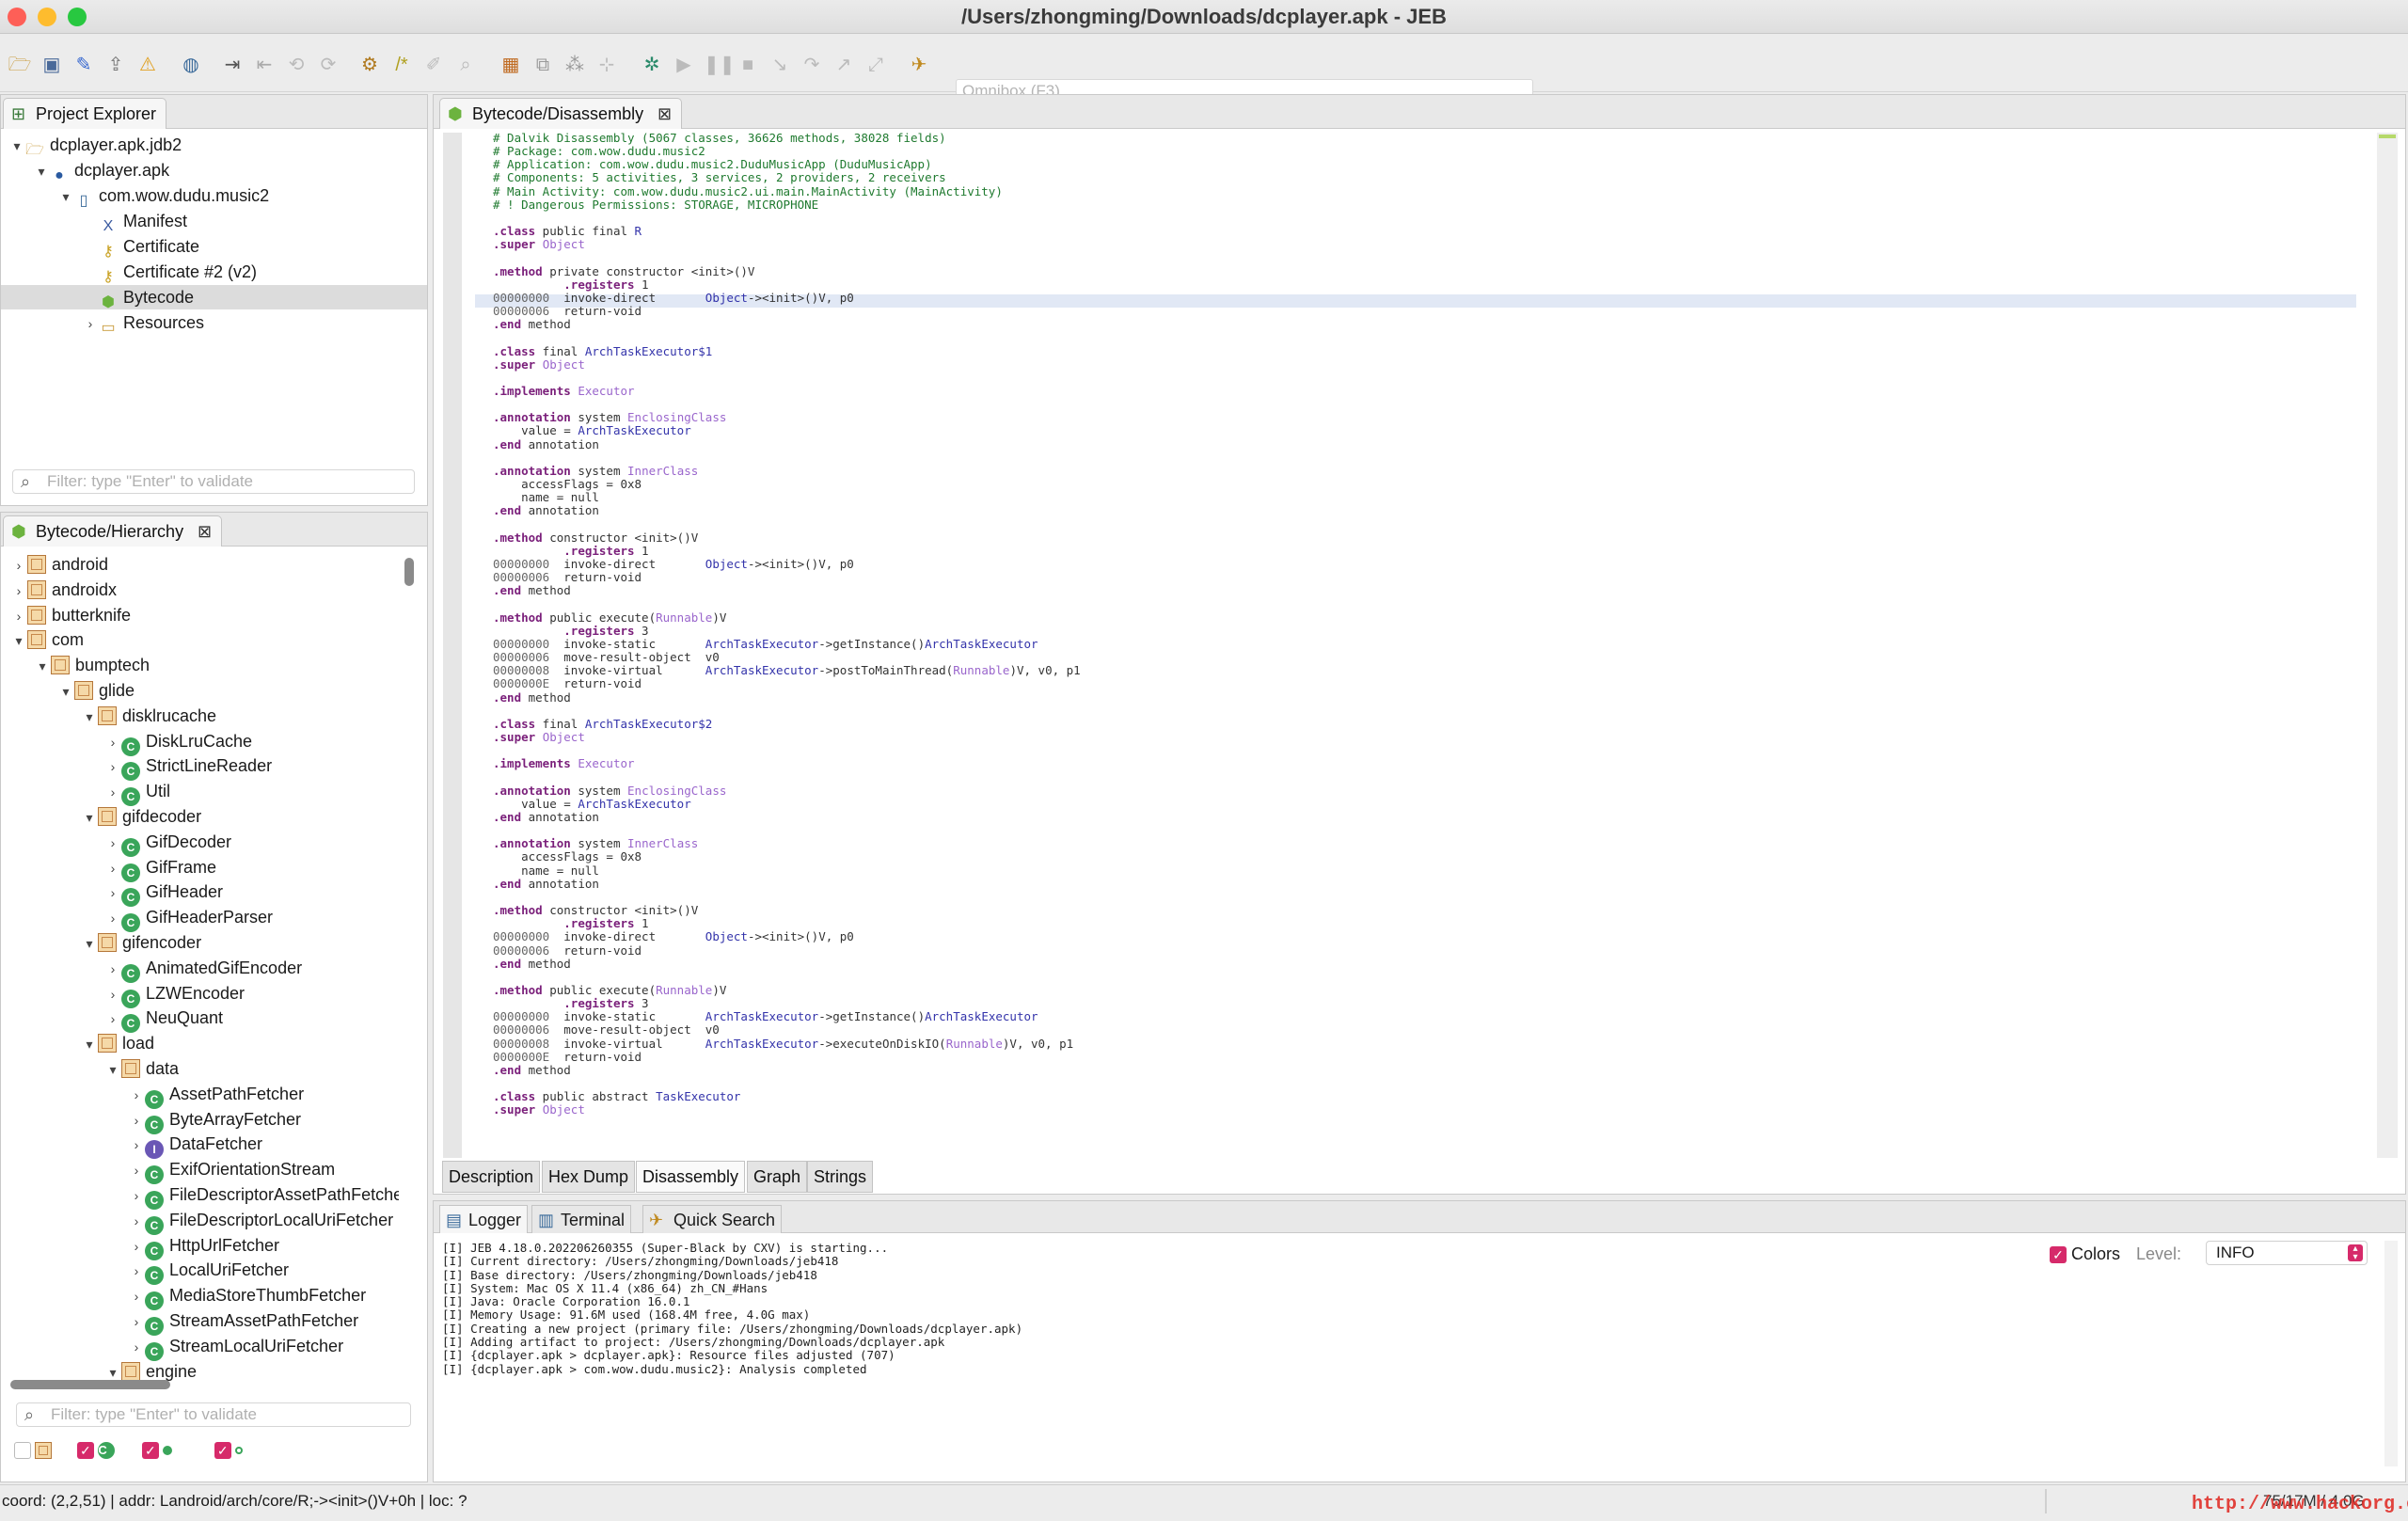 The height and width of the screenshot is (1521, 2408). Describe the element at coordinates (876, 65) in the screenshot. I see `detach-icon: ⤢` at that location.